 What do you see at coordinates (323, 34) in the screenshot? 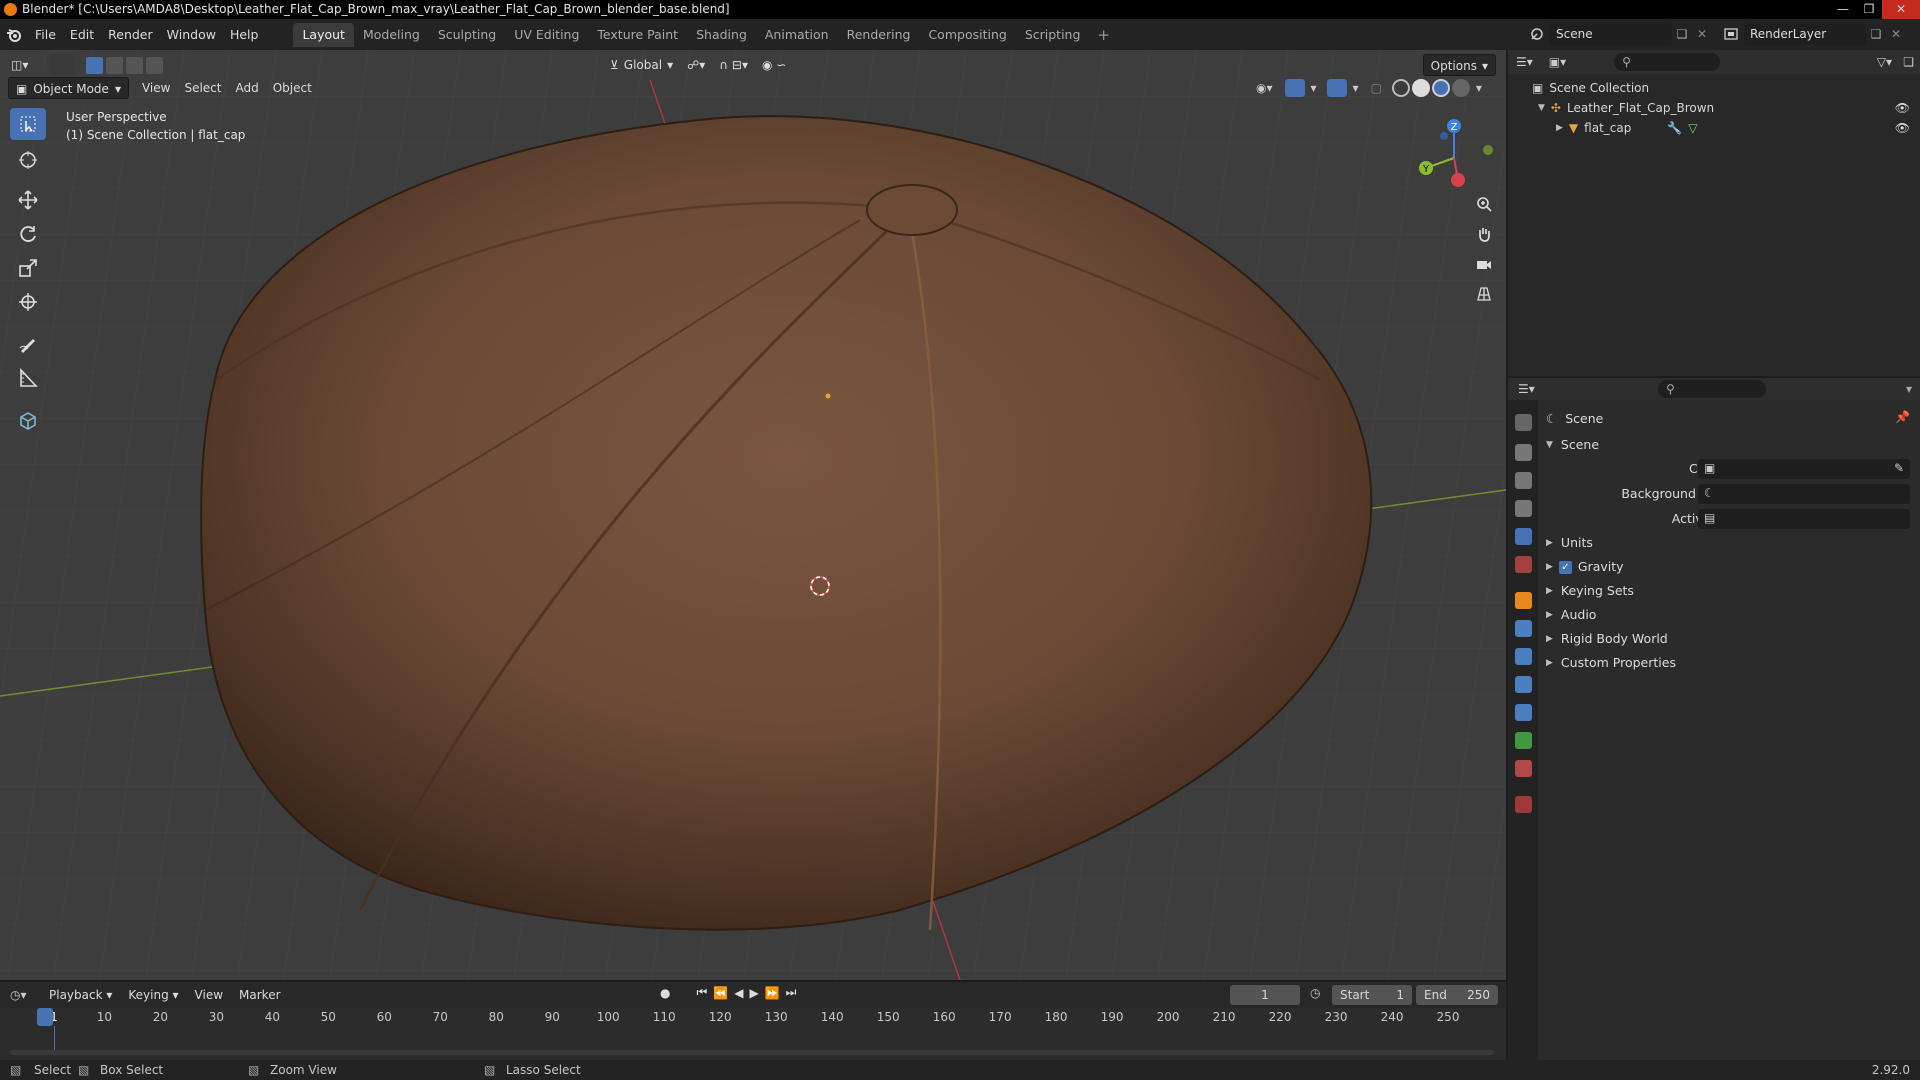
I see `tab-layout: Layout` at bounding box center [323, 34].